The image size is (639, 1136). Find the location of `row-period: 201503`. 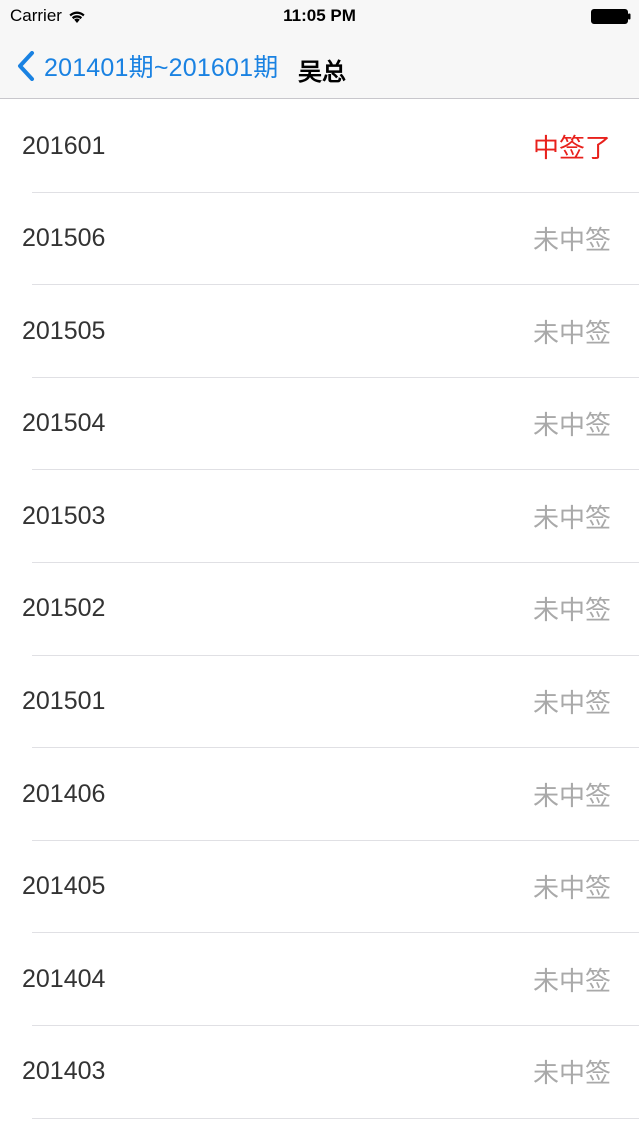

row-period: 201503 is located at coordinates (64, 515).